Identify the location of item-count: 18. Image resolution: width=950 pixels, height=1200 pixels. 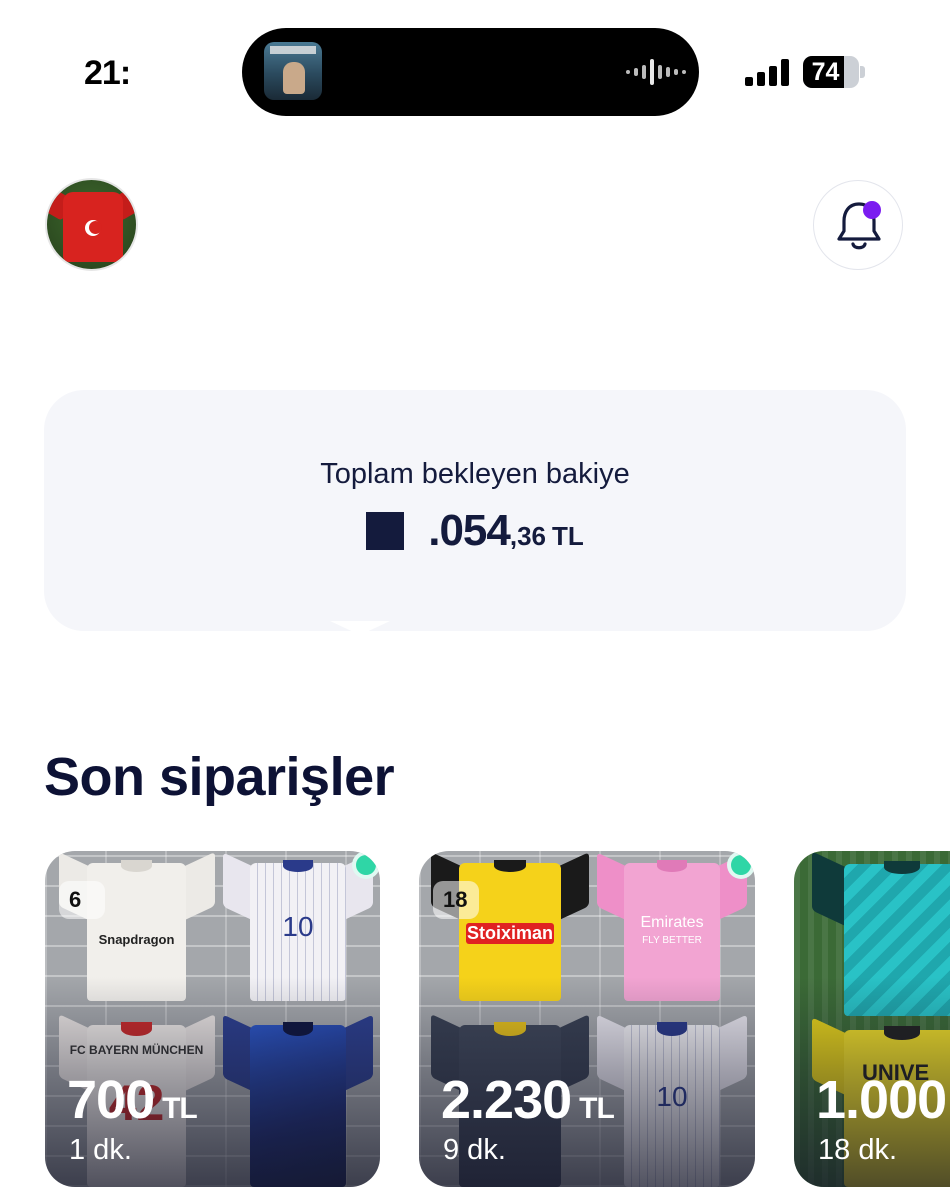
(455, 899).